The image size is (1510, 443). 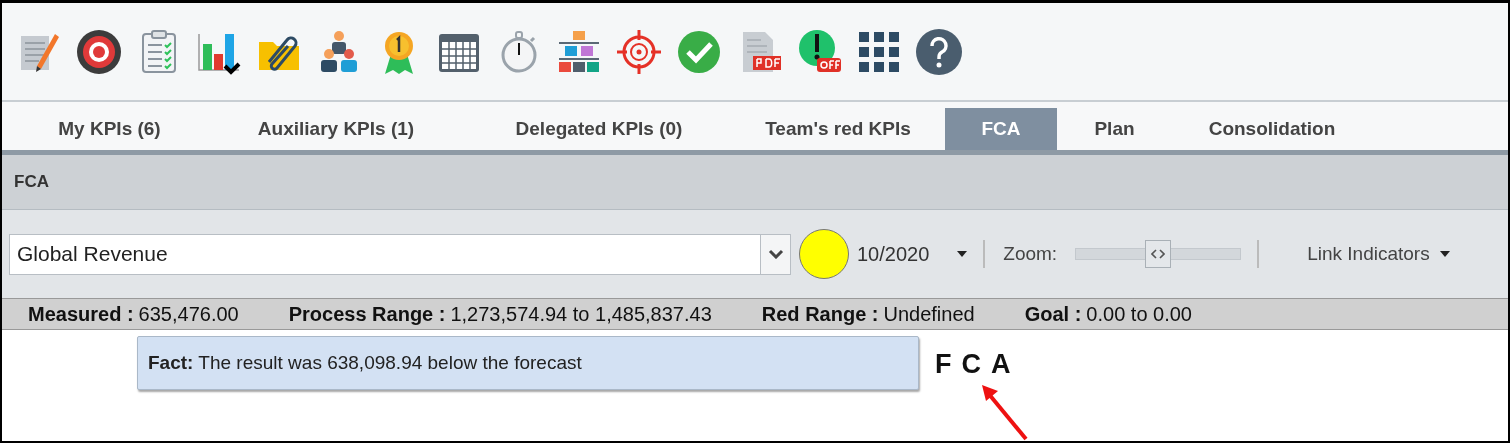 I want to click on indicator-select: Global Revenue, so click(x=400, y=254).